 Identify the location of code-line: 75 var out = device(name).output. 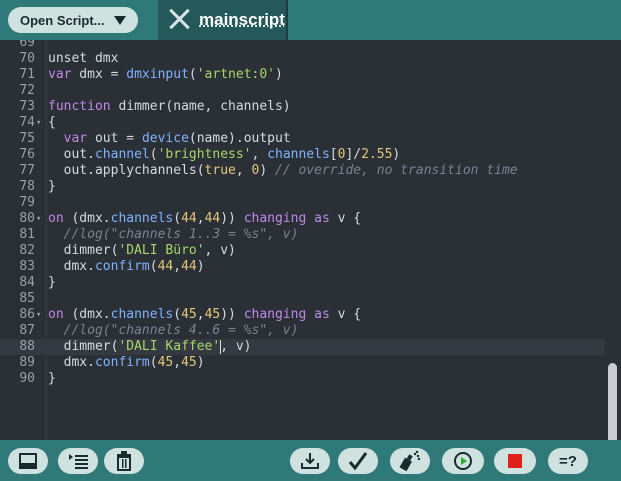
(302, 139).